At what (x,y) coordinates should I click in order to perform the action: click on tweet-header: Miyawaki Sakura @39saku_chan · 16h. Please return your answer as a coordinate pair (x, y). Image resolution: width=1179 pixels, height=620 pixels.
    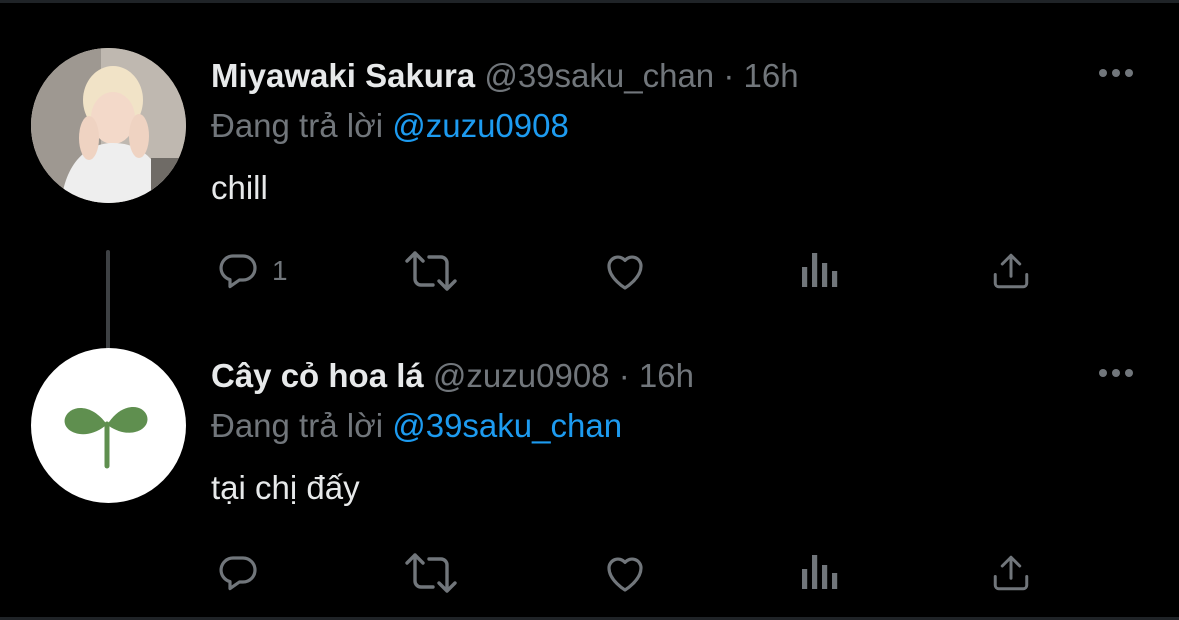
    Looking at the image, I should click on (505, 76).